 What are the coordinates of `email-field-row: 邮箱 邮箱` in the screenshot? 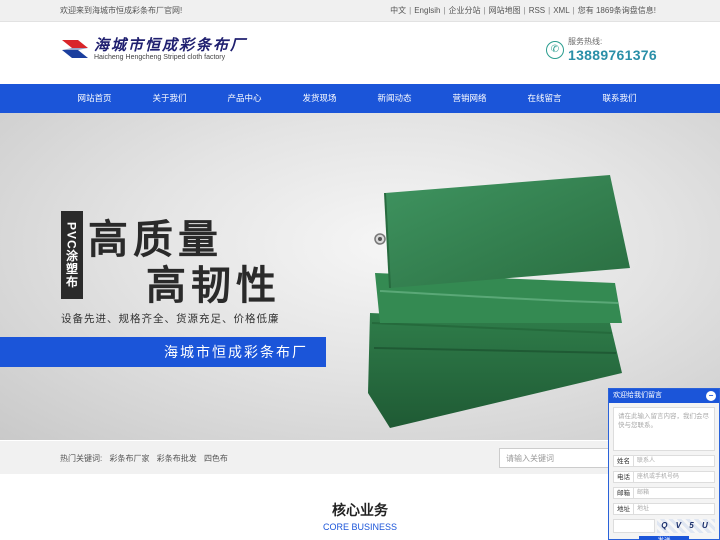 It's located at (664, 493).